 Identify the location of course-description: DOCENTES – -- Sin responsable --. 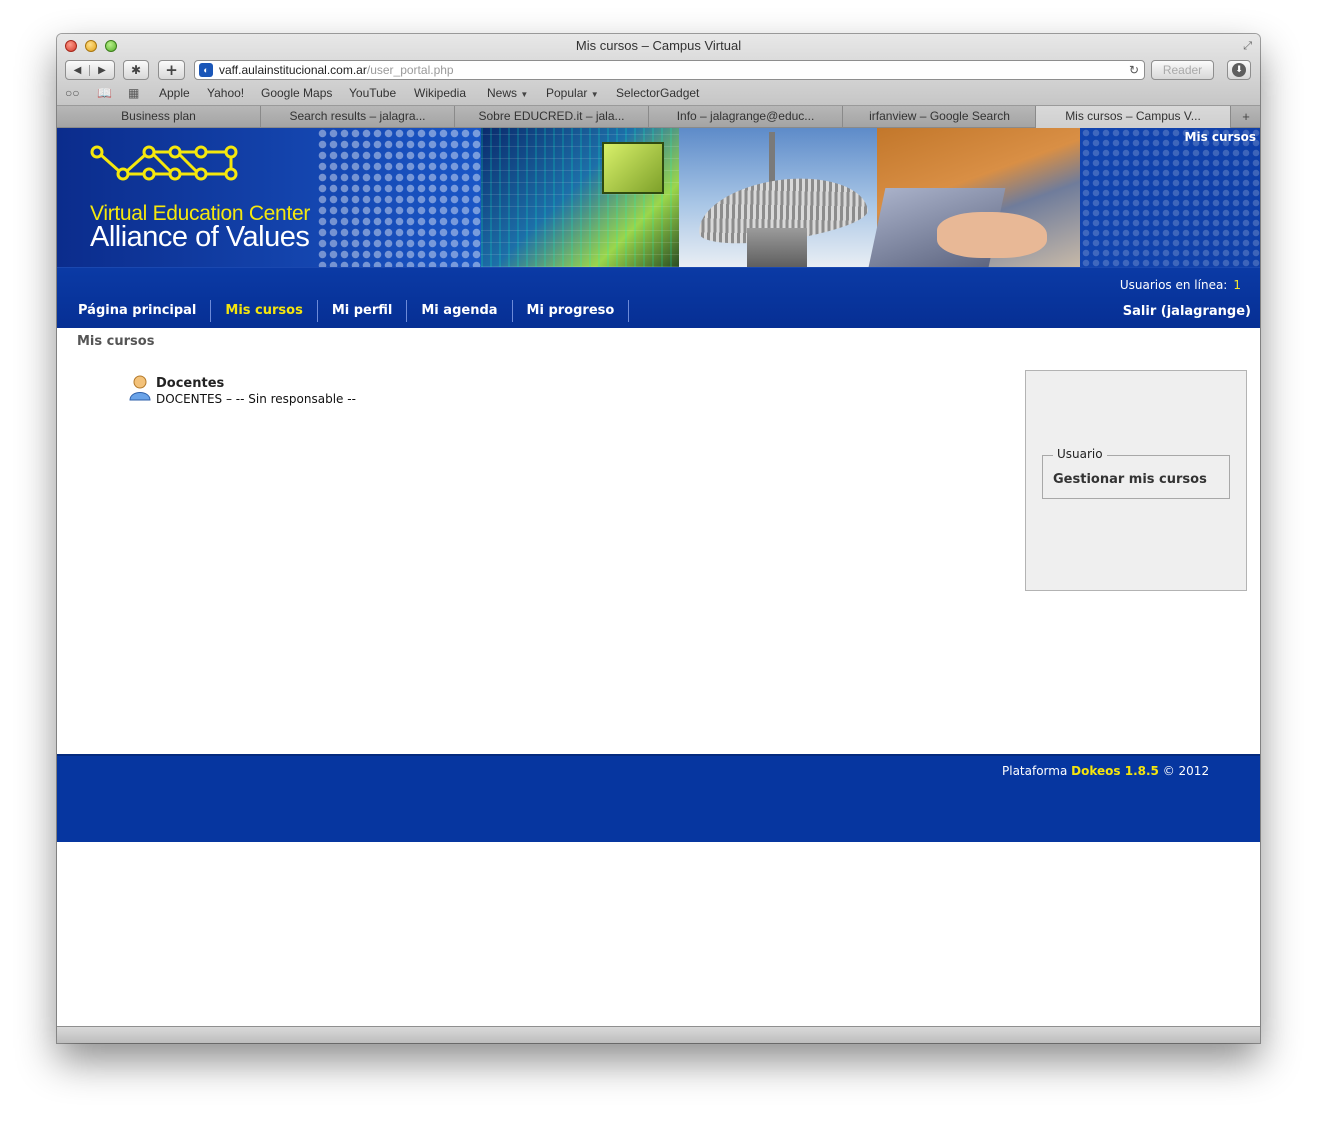
(256, 399).